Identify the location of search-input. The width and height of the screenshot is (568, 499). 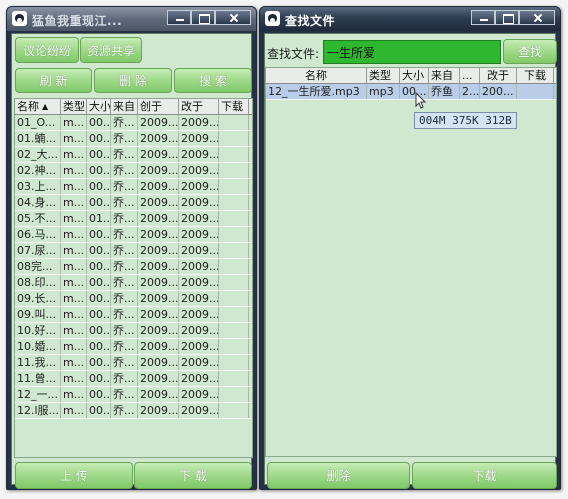
(412, 52).